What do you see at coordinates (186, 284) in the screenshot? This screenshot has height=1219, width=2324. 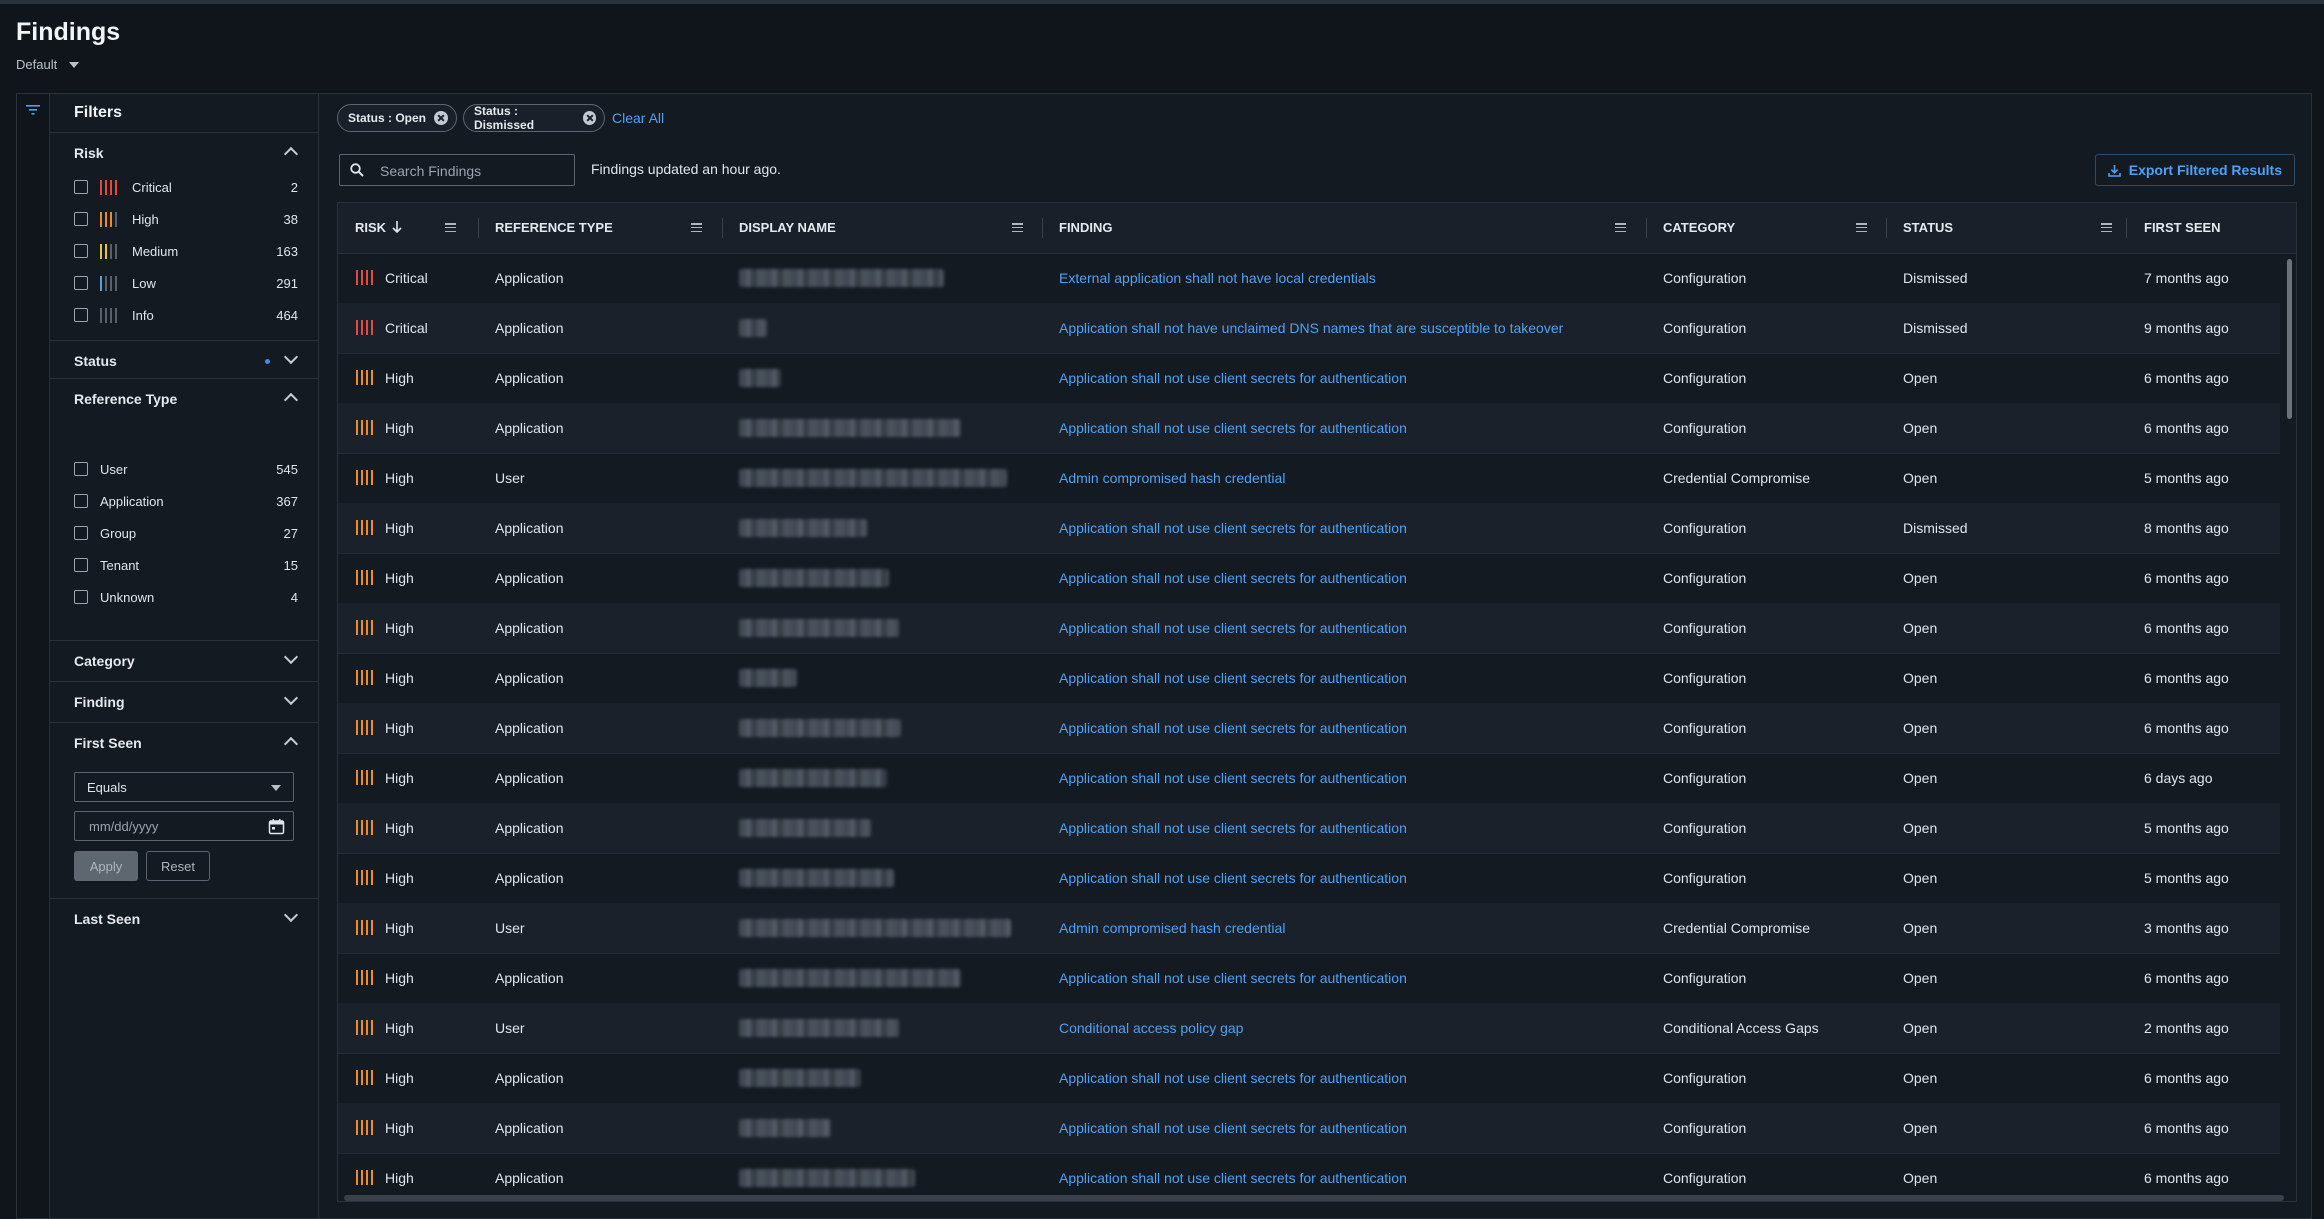 I see `risk-filter-option: Low 291` at bounding box center [186, 284].